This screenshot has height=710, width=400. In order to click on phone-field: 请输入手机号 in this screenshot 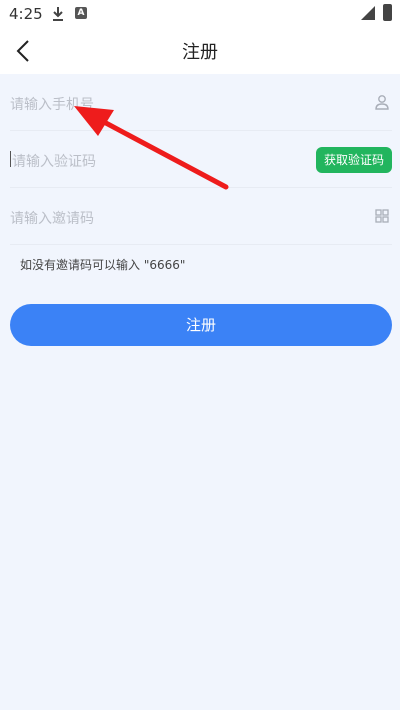, I will do `click(201, 102)`.